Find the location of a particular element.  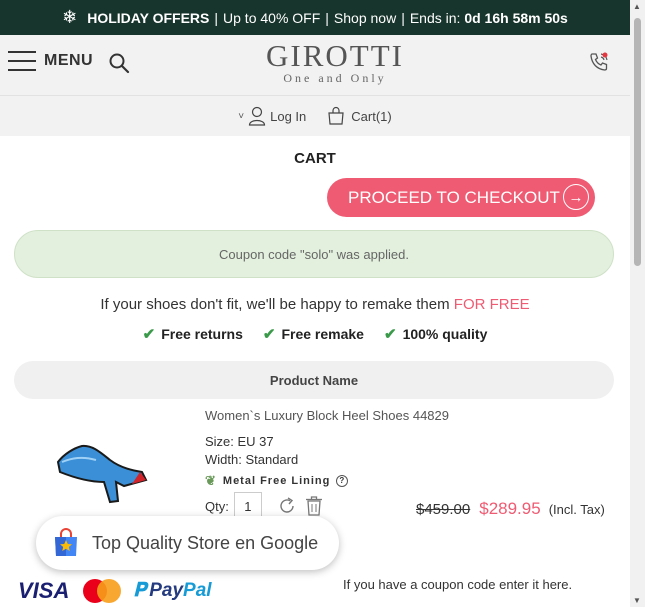

perk-item: ✔ Free returns is located at coordinates (192, 334).